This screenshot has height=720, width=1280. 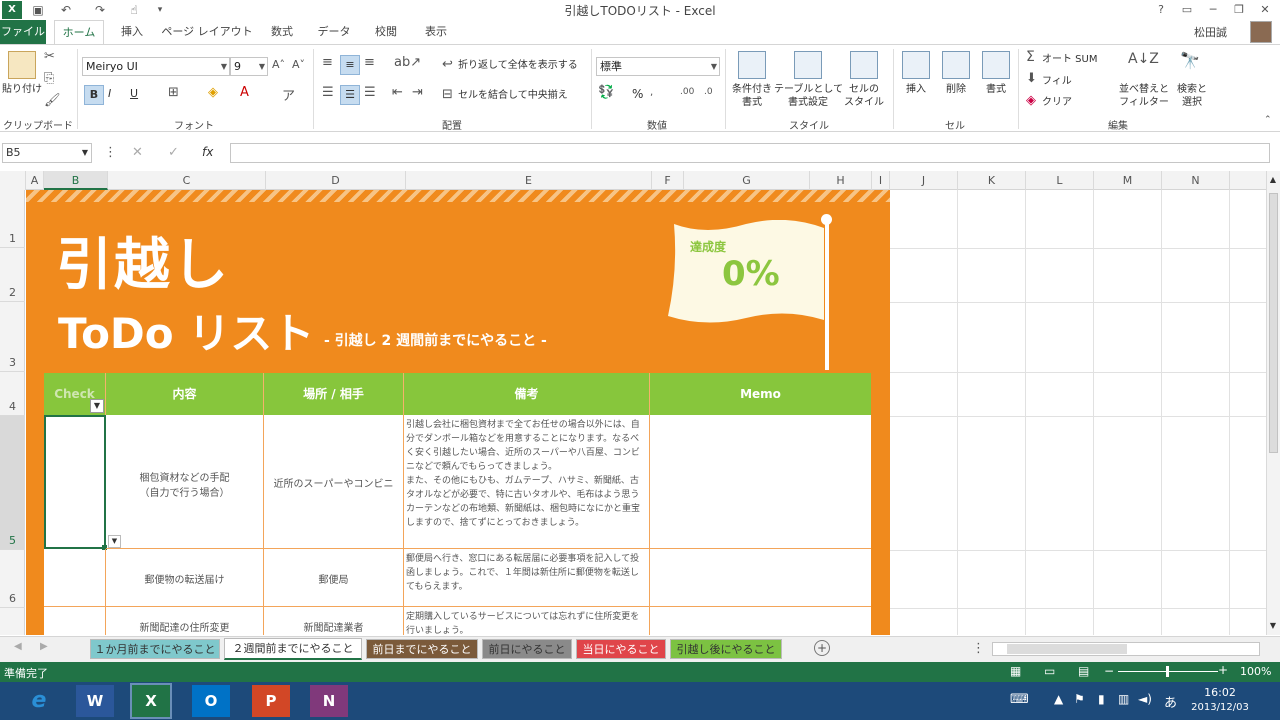 What do you see at coordinates (1057, 81) in the screenshot?
I see `fill-button: フィル` at bounding box center [1057, 81].